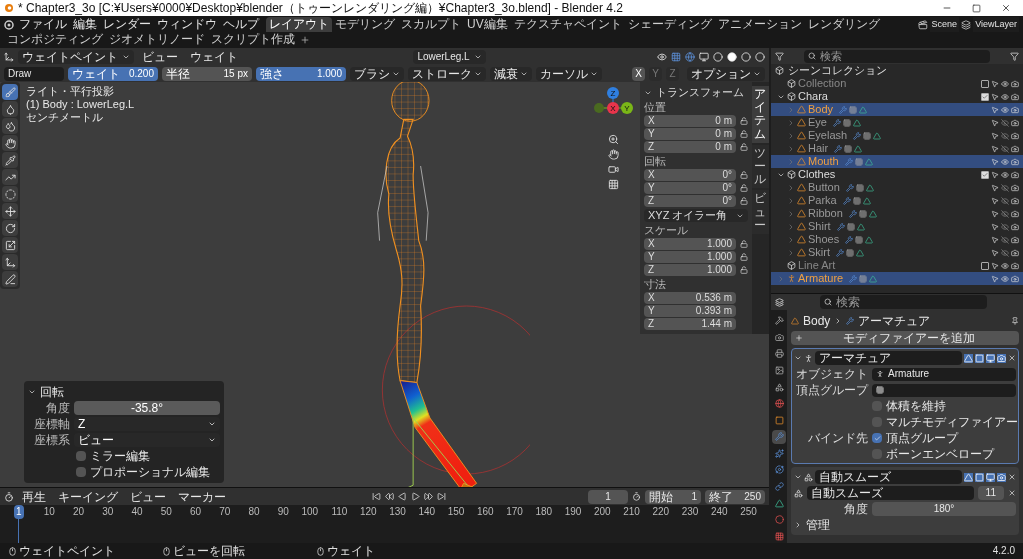  I want to click on render-toggle-icon, so click(1001, 477).